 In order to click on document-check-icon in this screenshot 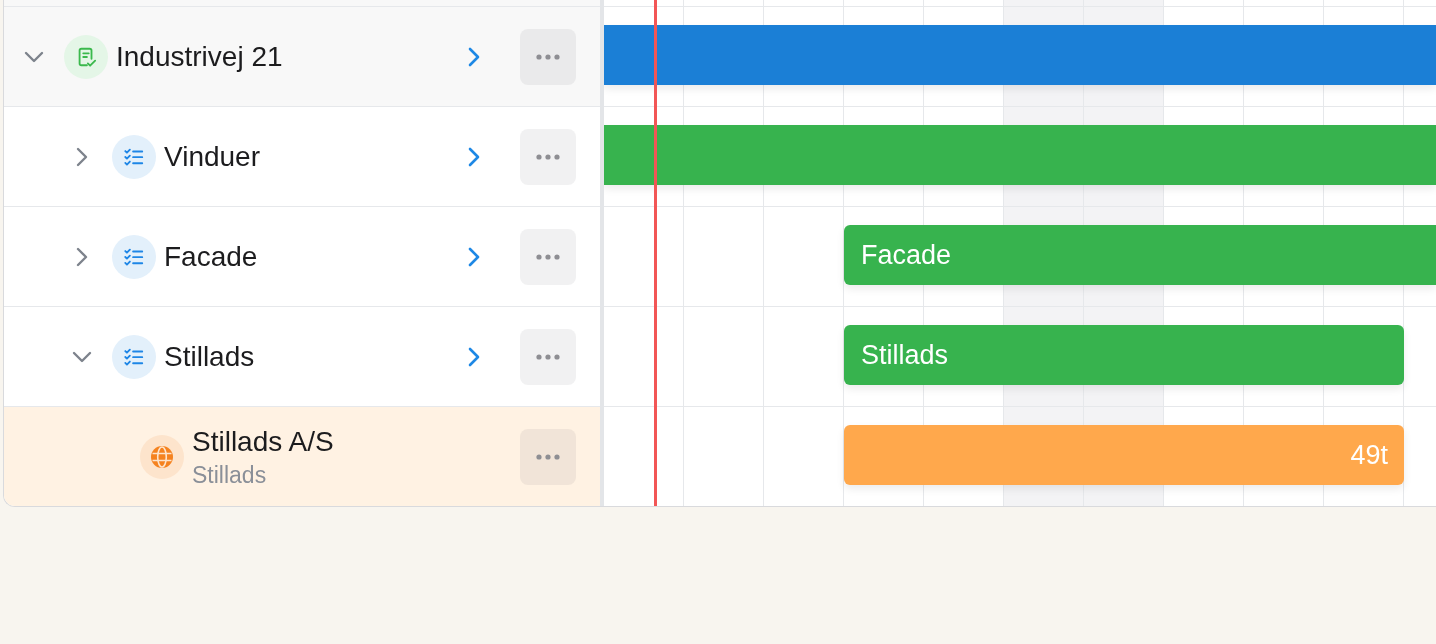, I will do `click(86, 56)`.